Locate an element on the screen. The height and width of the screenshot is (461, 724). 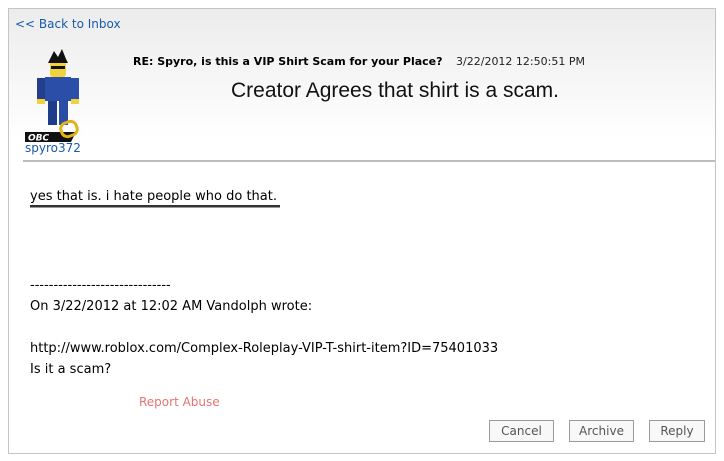
reply-button: Reply is located at coordinates (677, 431).